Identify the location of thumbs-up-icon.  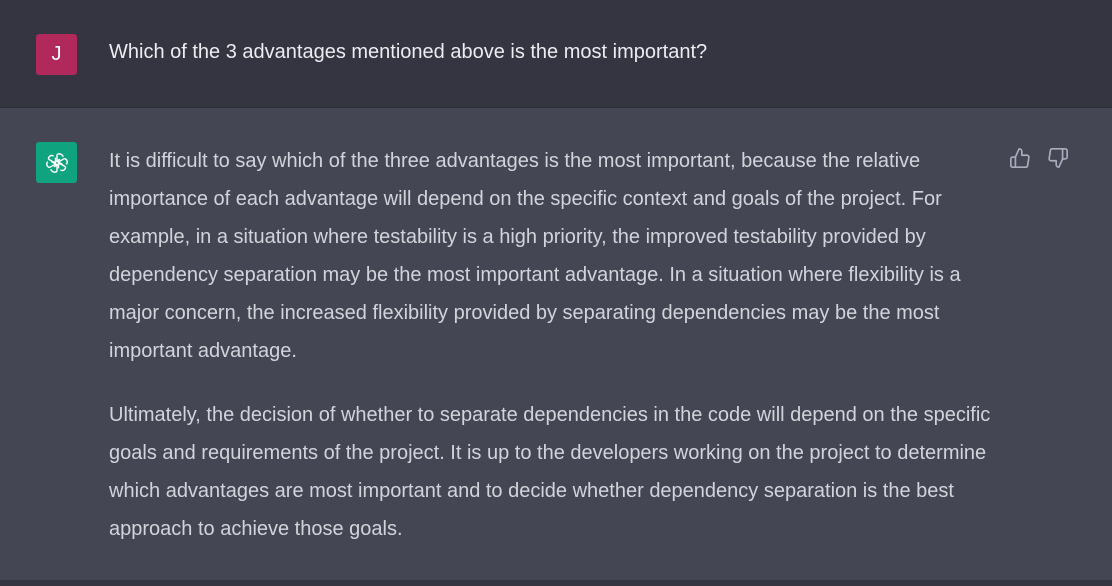
(1020, 158).